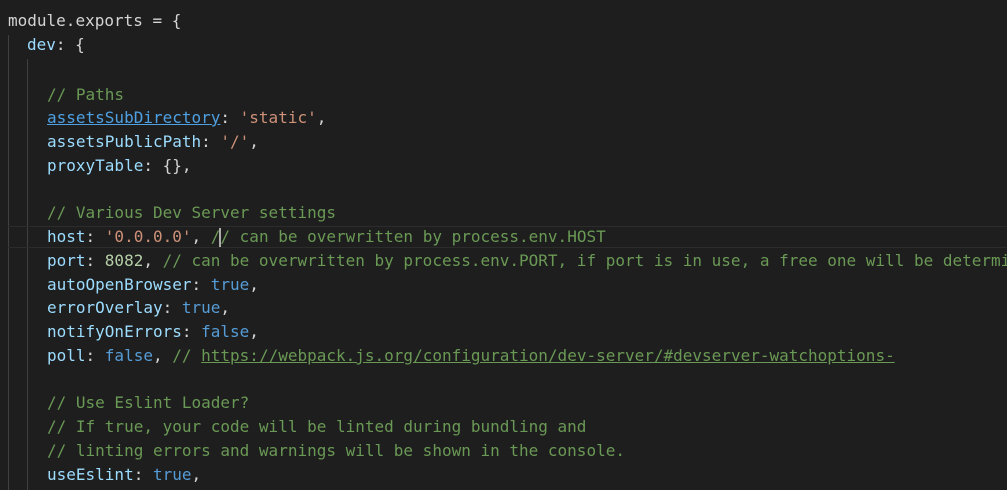  What do you see at coordinates (177, 165) in the screenshot?
I see `token-punct: {},` at bounding box center [177, 165].